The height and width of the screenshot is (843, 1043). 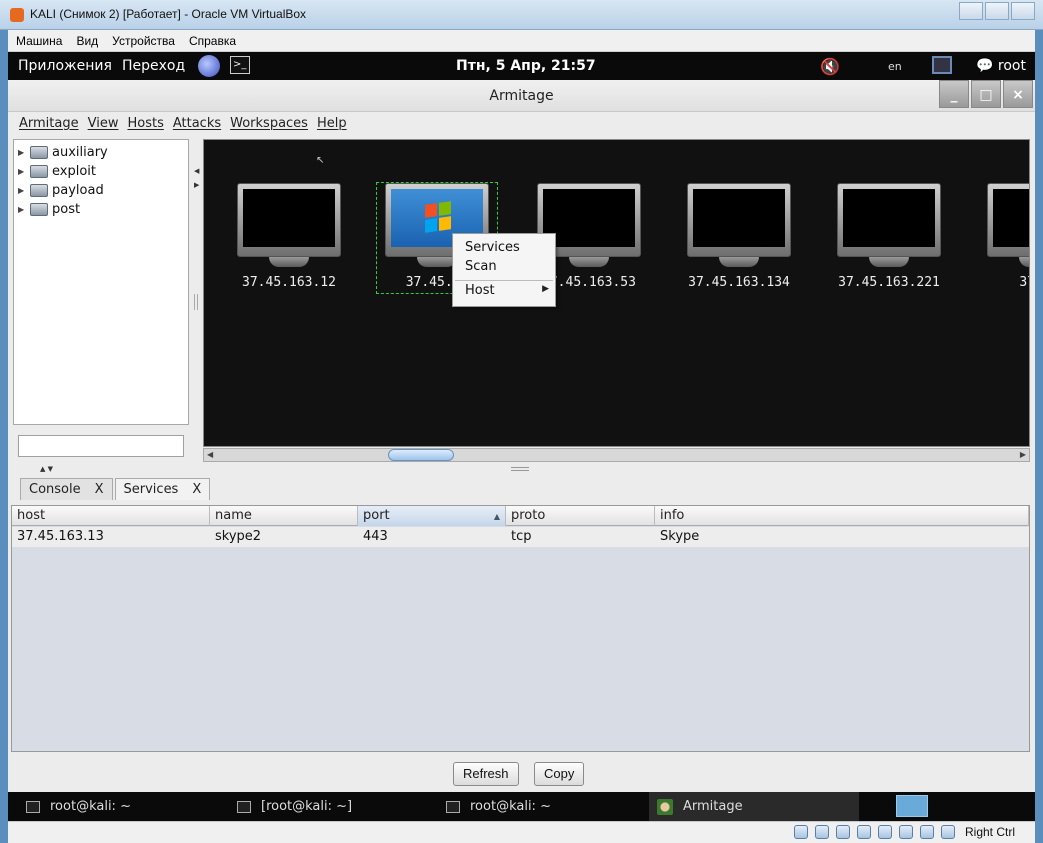 I want to click on panel-clock: Птн, 5 Апр, 21:57, so click(x=526, y=66).